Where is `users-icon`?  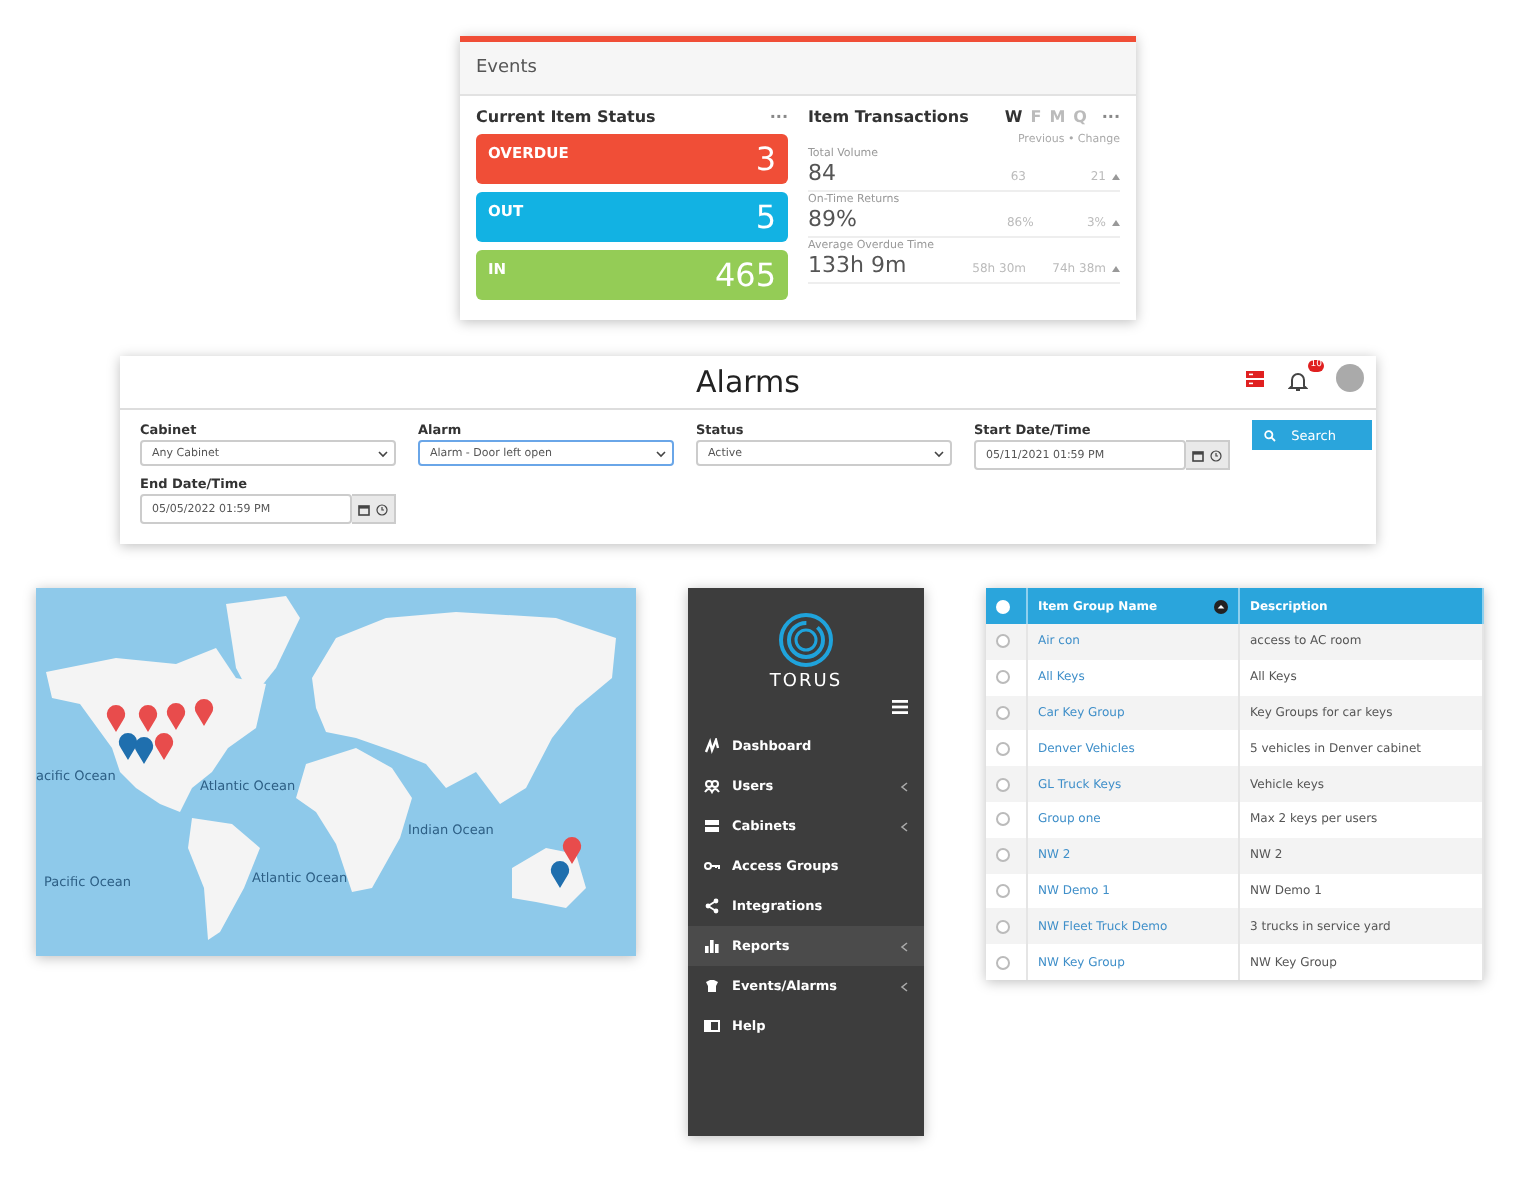 users-icon is located at coordinates (712, 786).